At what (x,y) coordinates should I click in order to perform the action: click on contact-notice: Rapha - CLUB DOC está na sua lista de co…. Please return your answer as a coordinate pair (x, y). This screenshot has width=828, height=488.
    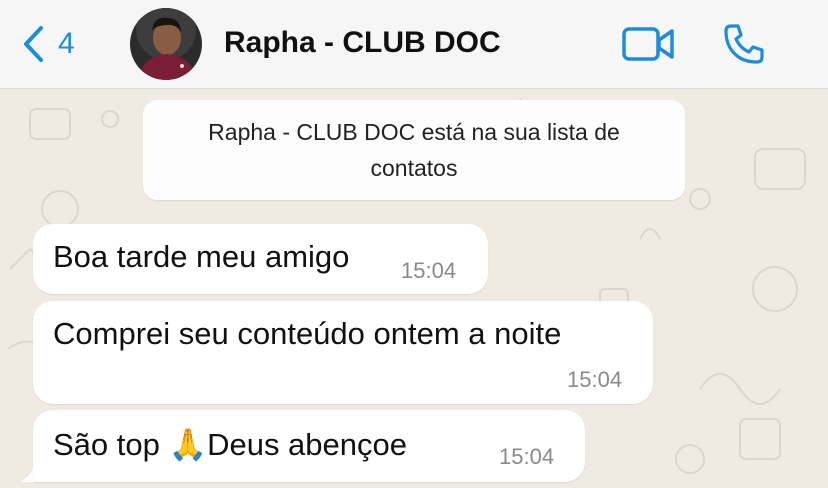
    Looking at the image, I should click on (414, 150).